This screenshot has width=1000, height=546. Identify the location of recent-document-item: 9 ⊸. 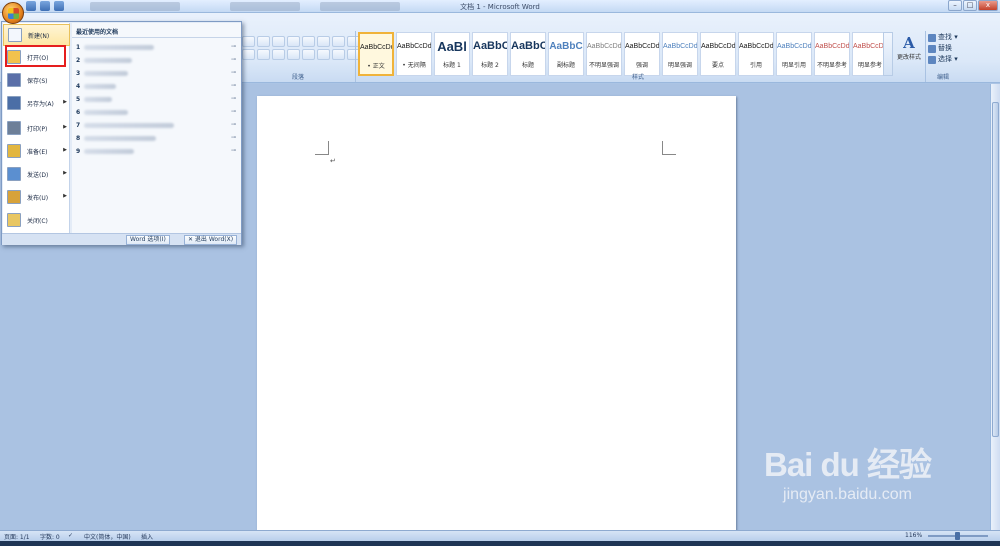
(157, 151).